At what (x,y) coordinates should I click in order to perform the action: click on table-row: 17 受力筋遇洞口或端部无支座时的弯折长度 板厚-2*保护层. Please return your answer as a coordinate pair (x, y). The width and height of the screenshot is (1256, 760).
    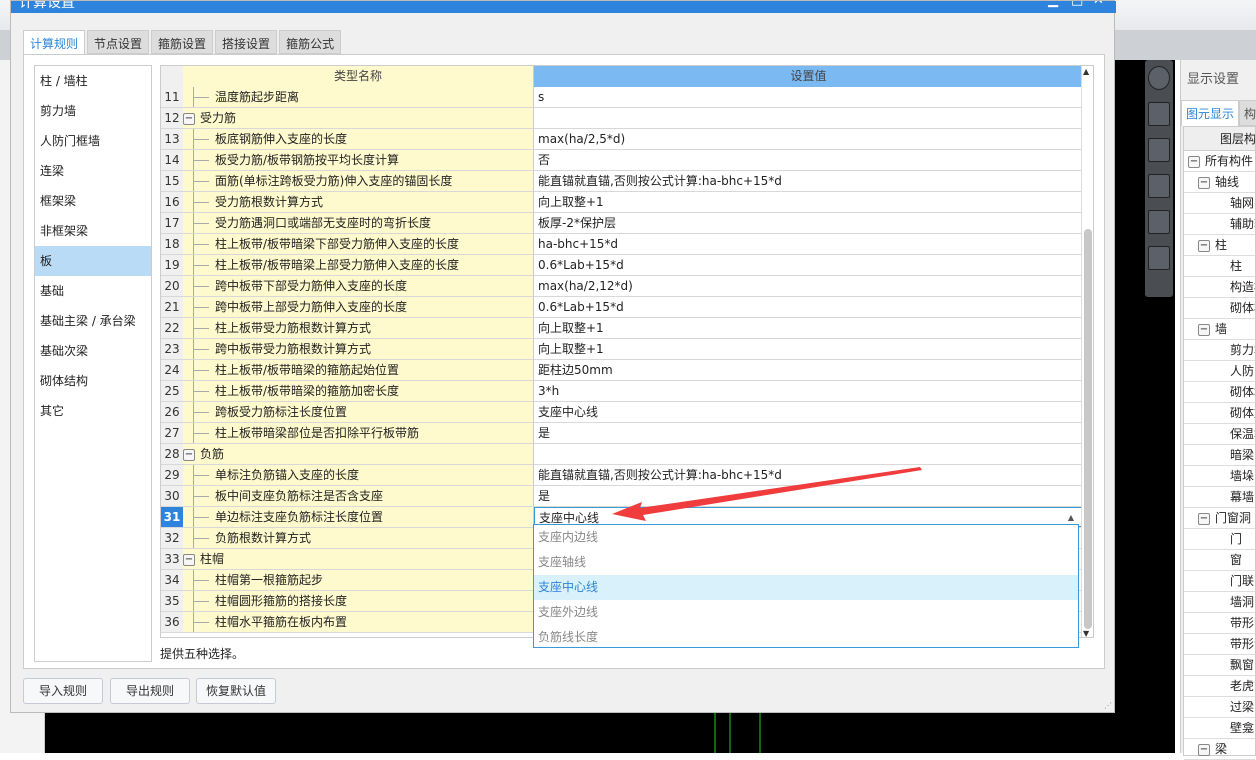
    Looking at the image, I should click on (627, 223).